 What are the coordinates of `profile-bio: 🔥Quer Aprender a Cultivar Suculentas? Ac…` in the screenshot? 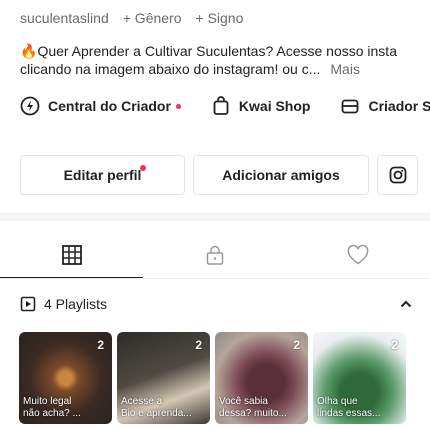 It's located at (220, 60).